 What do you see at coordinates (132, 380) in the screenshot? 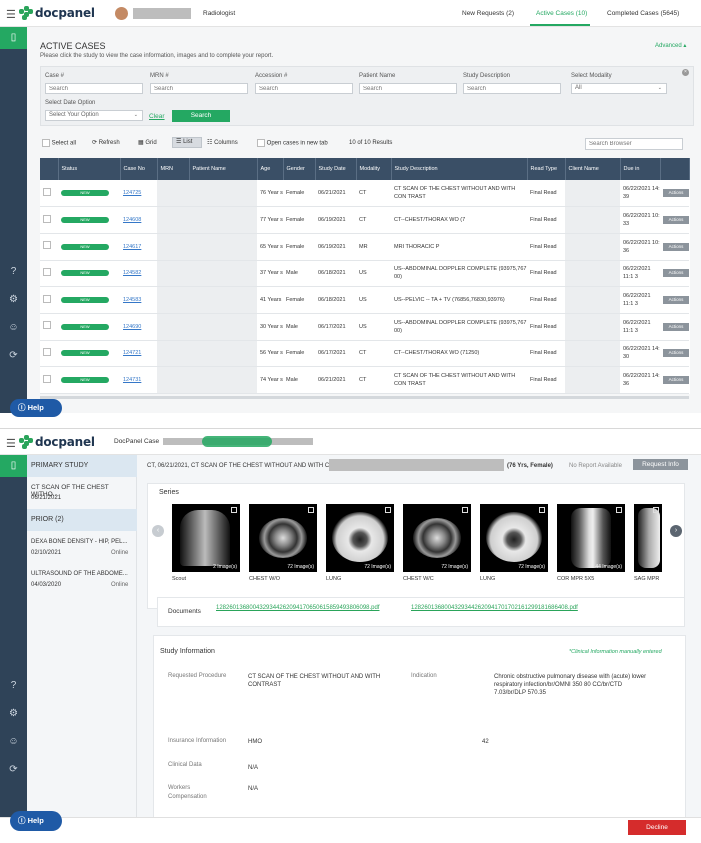
I see `case-link: 124731` at bounding box center [132, 380].